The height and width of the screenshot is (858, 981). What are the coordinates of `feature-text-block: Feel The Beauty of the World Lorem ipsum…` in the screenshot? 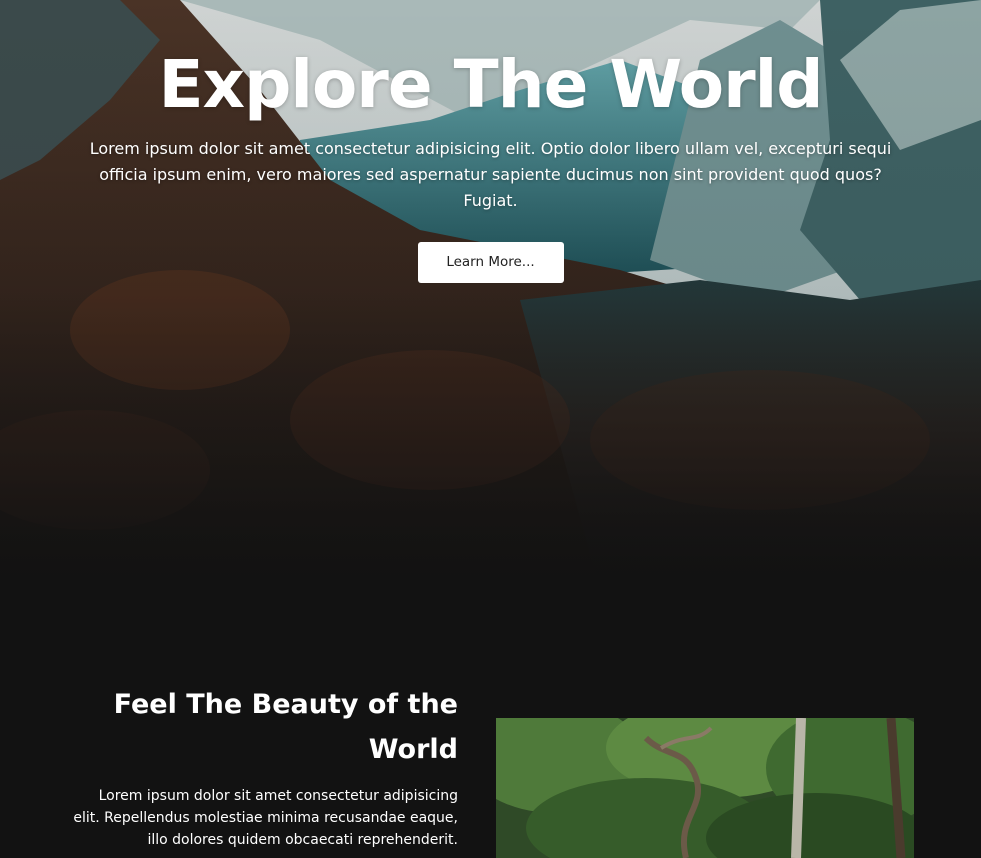 It's located at (264, 766).